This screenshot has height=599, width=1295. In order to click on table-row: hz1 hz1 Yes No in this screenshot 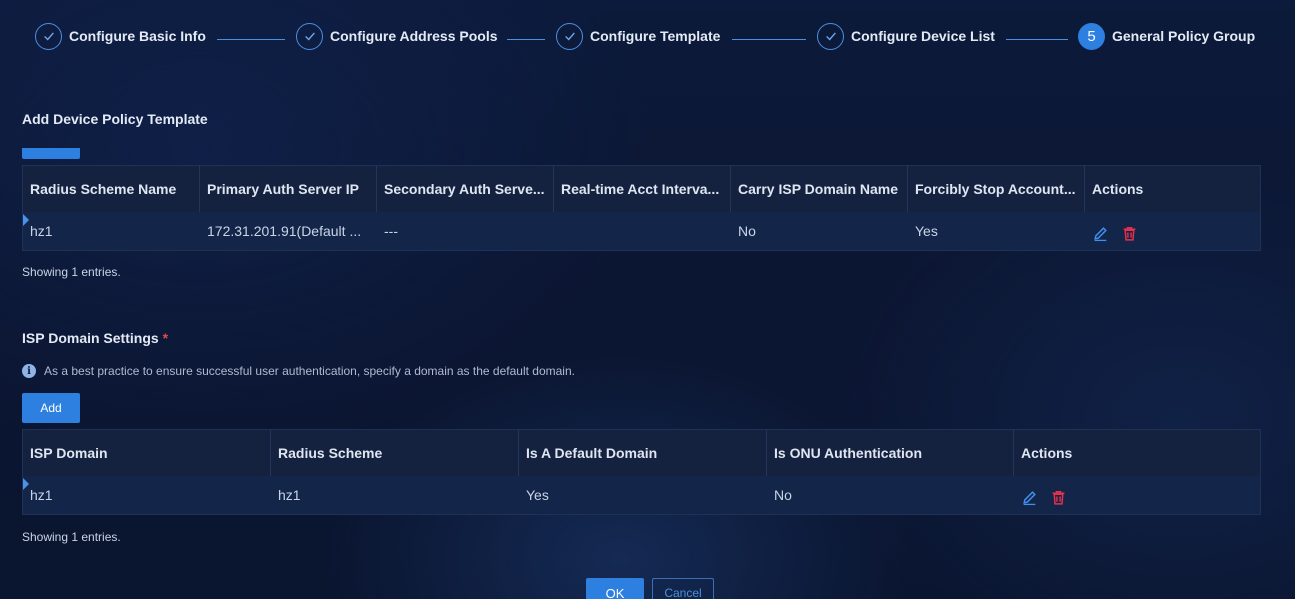, I will do `click(641, 495)`.